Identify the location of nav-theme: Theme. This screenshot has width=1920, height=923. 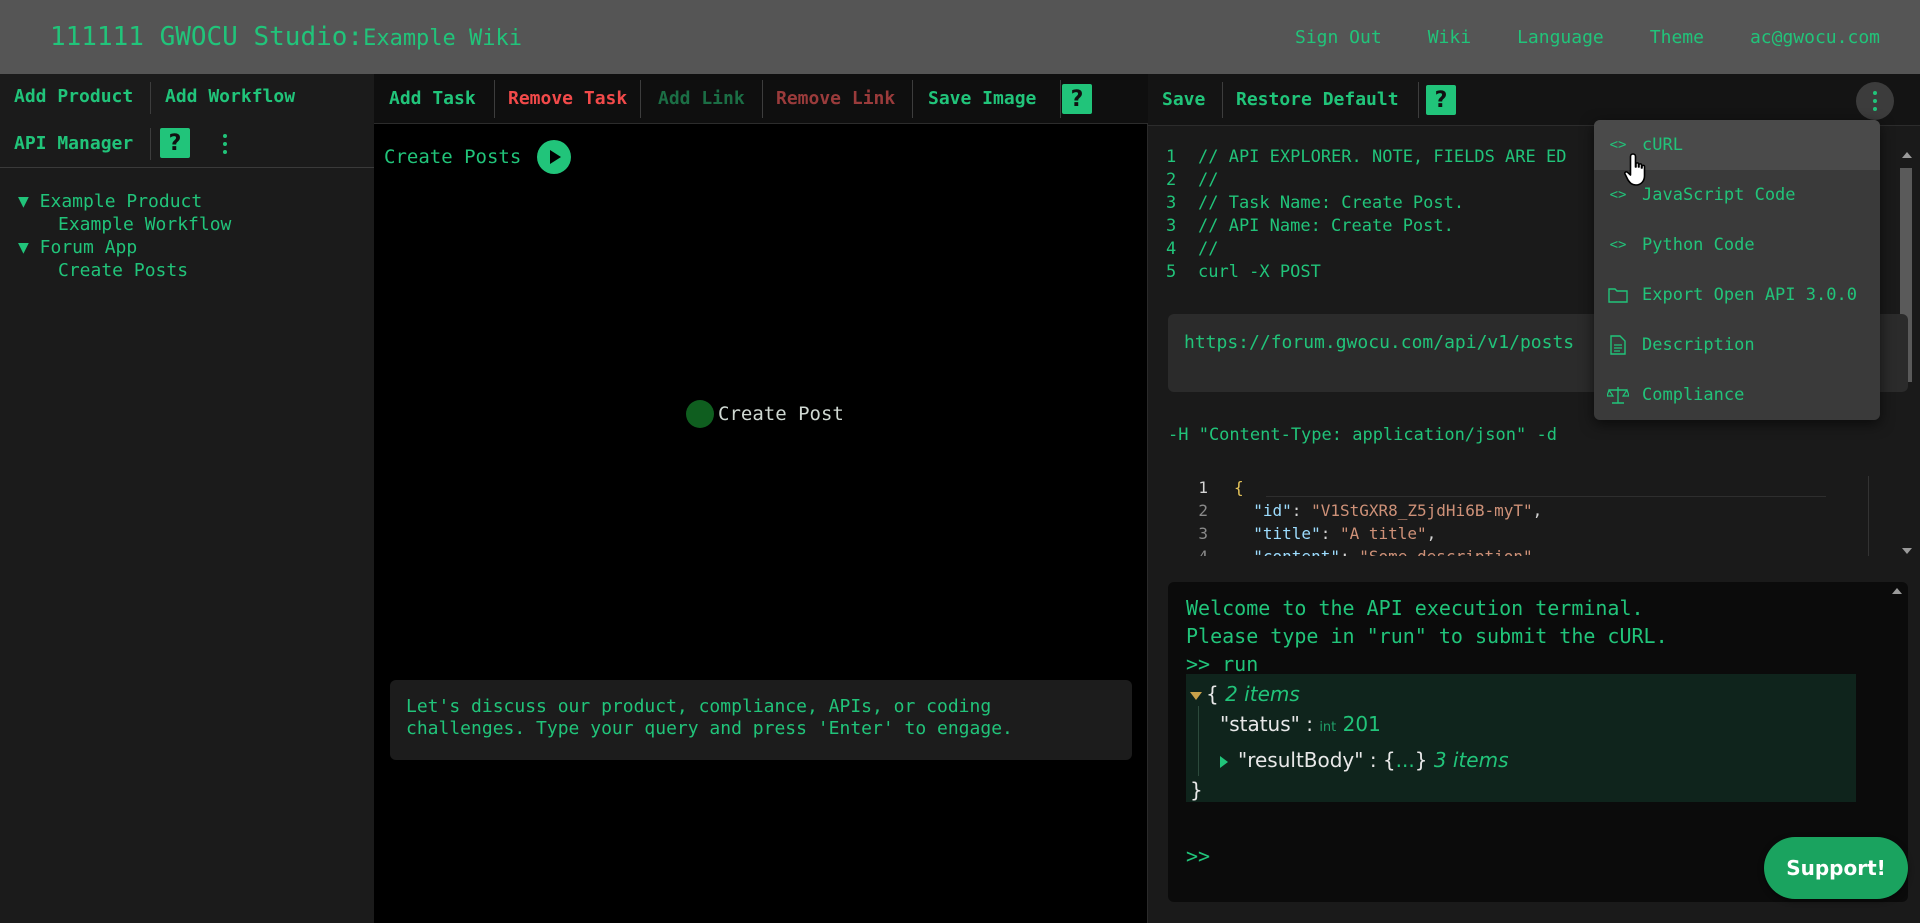
(1677, 37).